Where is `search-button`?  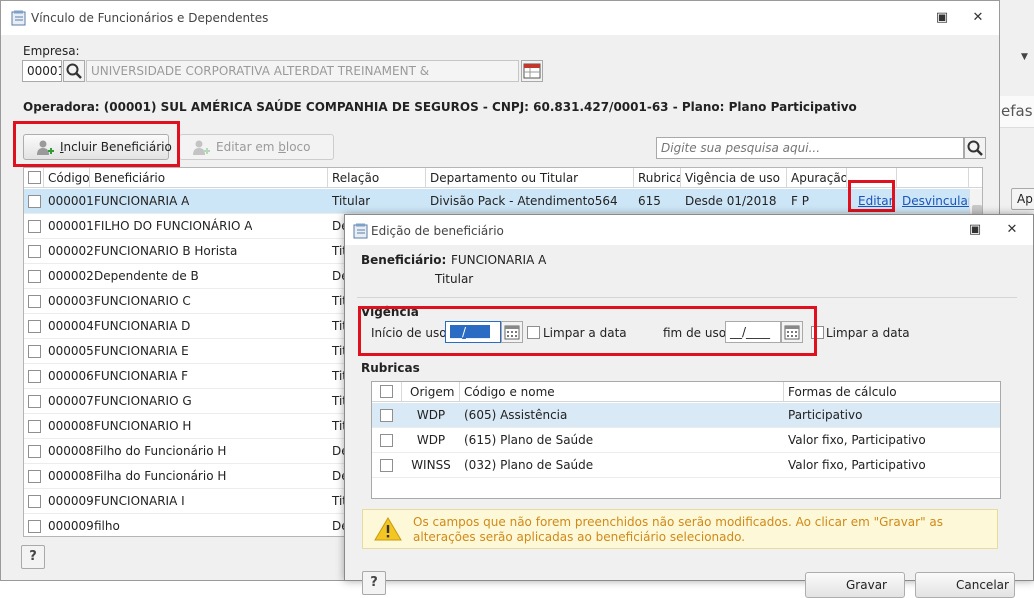 search-button is located at coordinates (975, 148).